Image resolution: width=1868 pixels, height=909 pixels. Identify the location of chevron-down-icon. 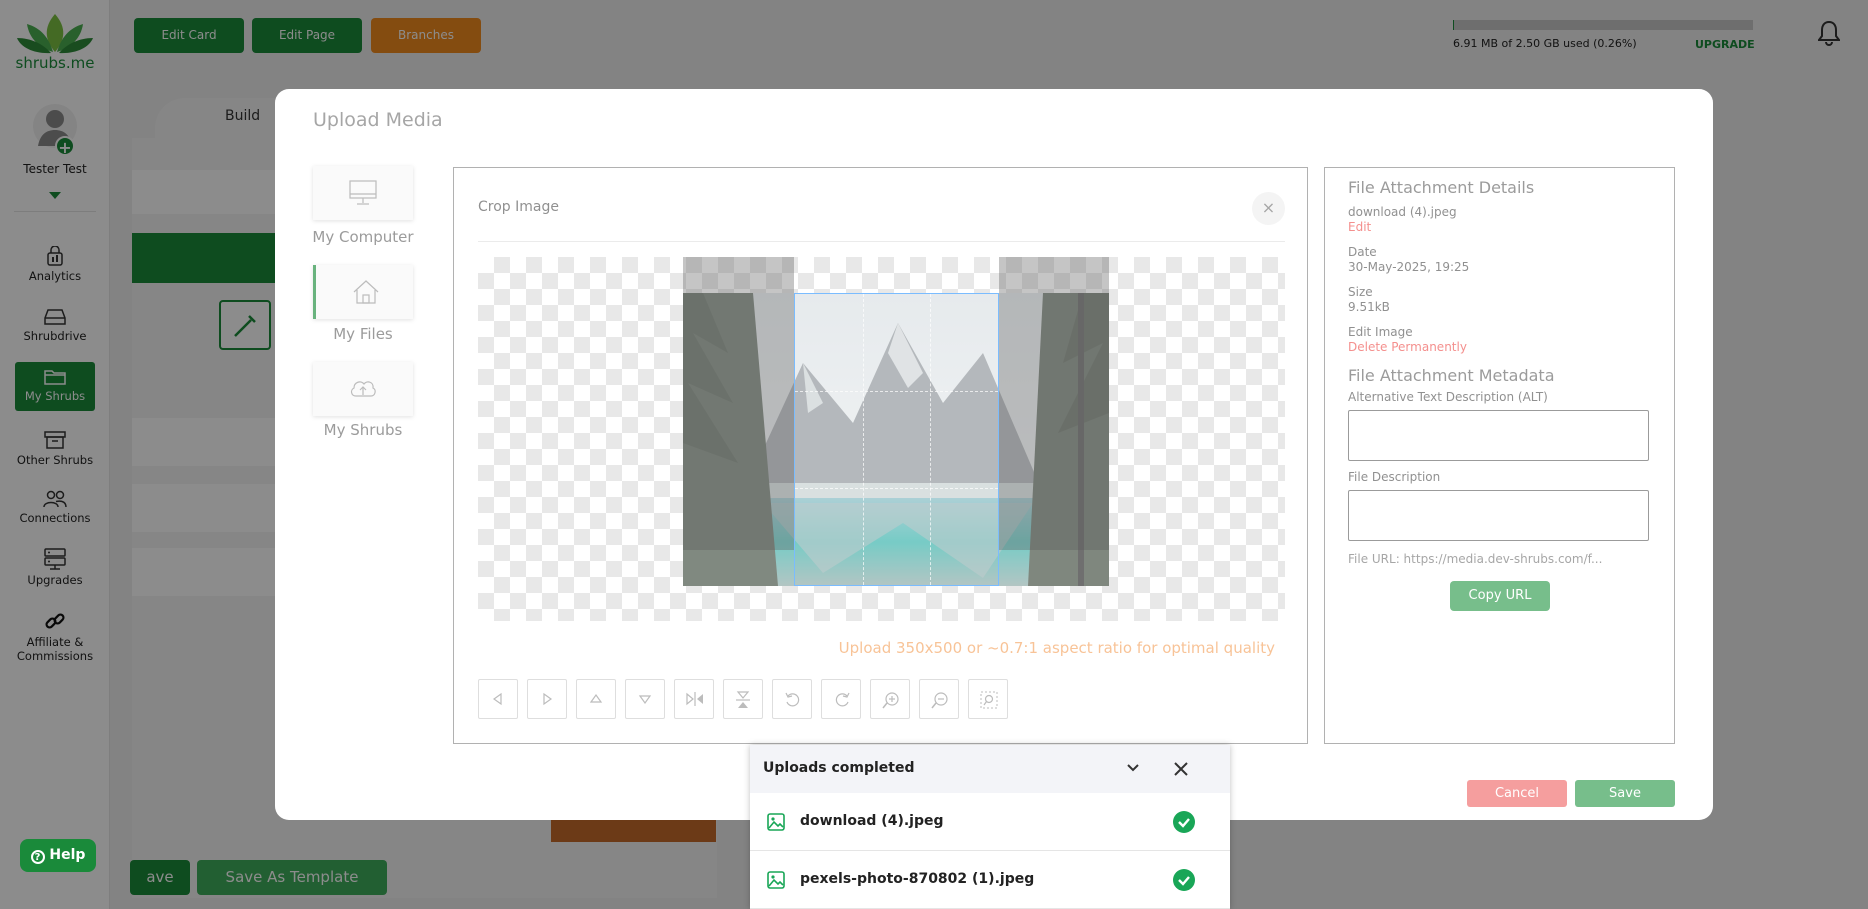
(1133, 768).